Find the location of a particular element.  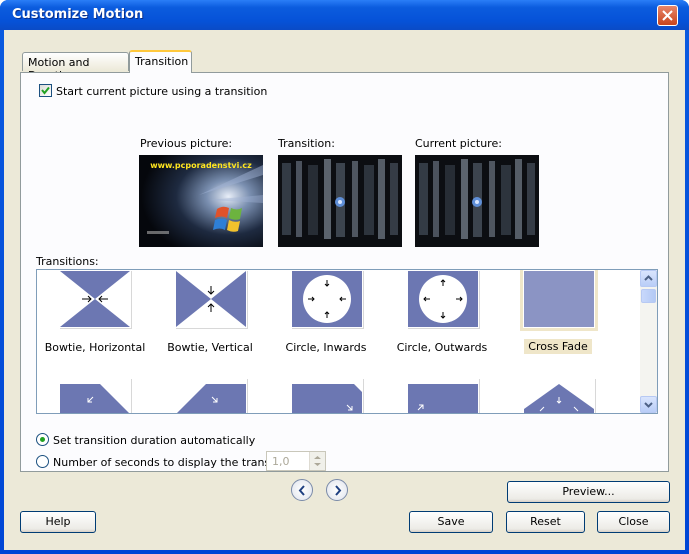

selected-transition-label: Cross Fade is located at coordinates (558, 346).